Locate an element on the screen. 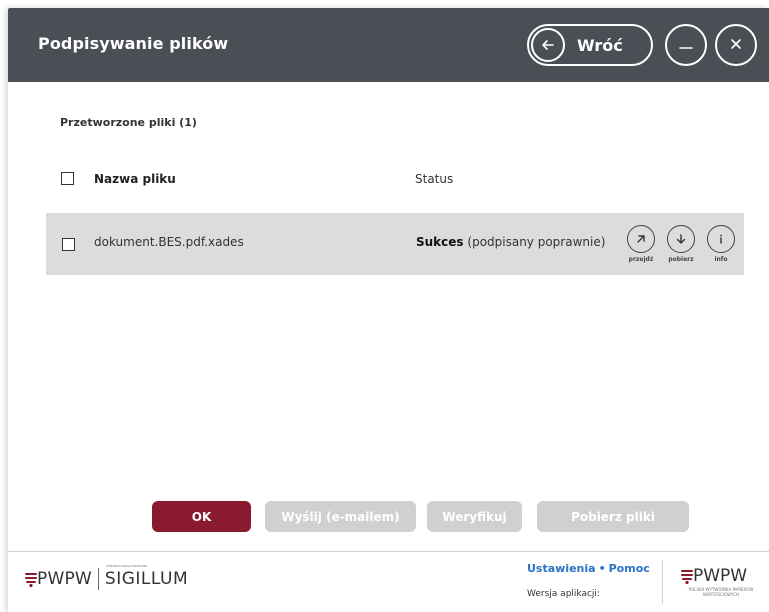 The height and width of the screenshot is (612, 769). pwpw-sigillum-logo: PWPW CENTRUM KWALIFIKOWANE SIGILLUM is located at coordinates (107, 577).